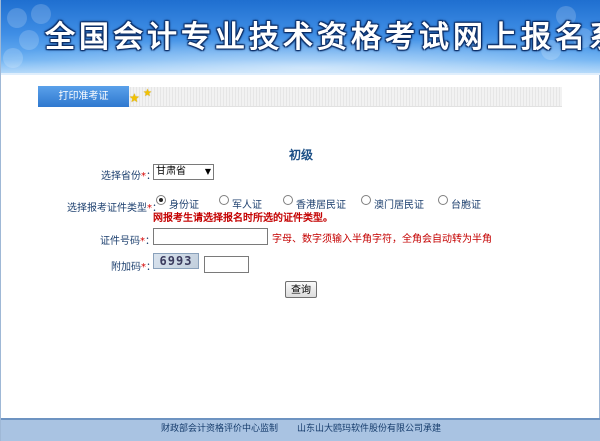 The width and height of the screenshot is (600, 441). Describe the element at coordinates (83, 96) in the screenshot. I see `tab-print-admission-ticket: 打印准考证` at that location.